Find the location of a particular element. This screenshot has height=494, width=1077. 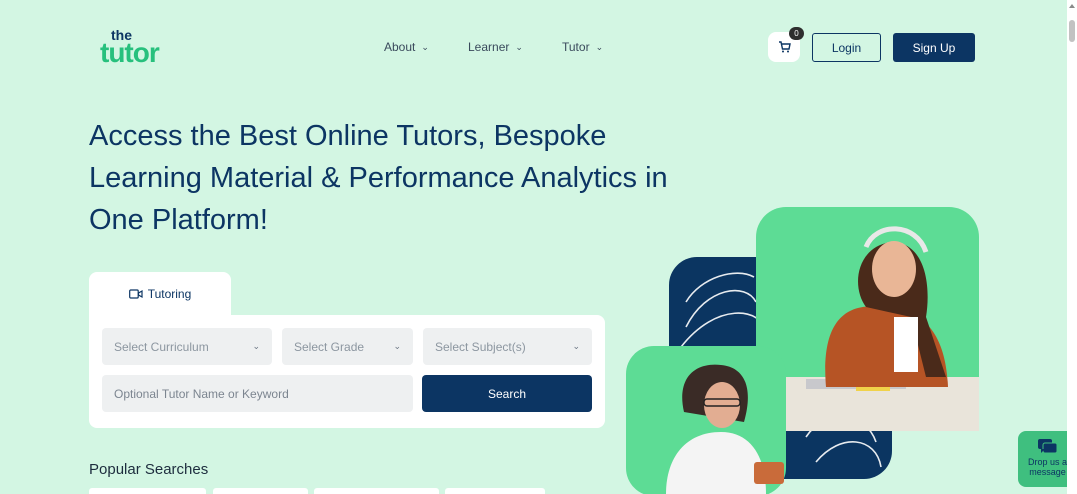

tab-tutoring-label: Tutoring is located at coordinates (169, 294).